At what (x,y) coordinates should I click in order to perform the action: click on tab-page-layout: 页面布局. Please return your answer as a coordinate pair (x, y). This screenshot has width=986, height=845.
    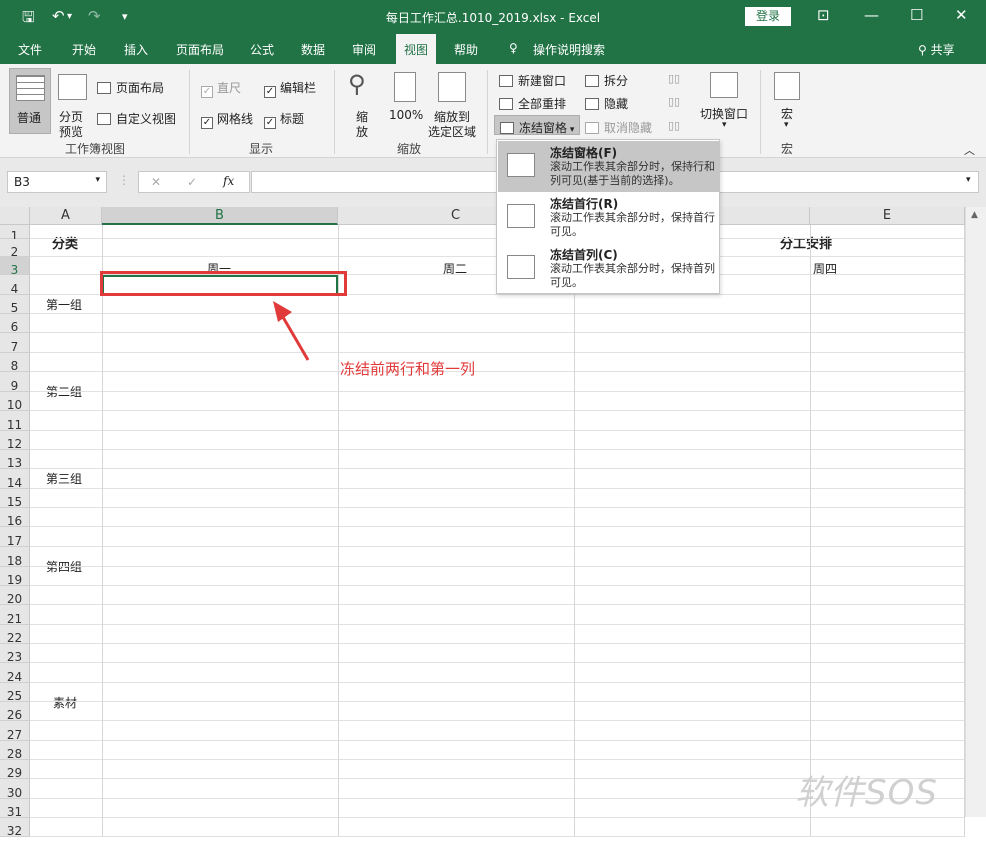
    Looking at the image, I should click on (200, 49).